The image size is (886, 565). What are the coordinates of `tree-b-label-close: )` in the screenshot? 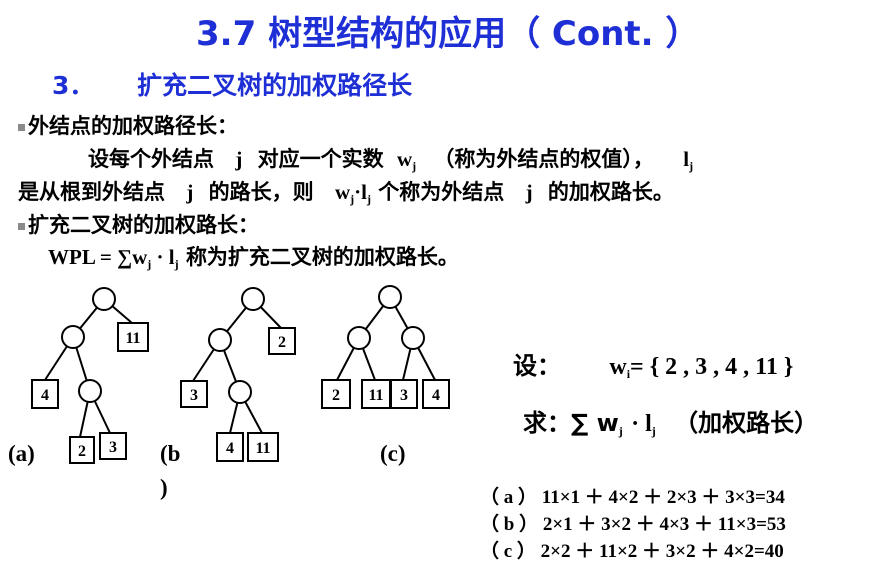 It's located at (164, 487).